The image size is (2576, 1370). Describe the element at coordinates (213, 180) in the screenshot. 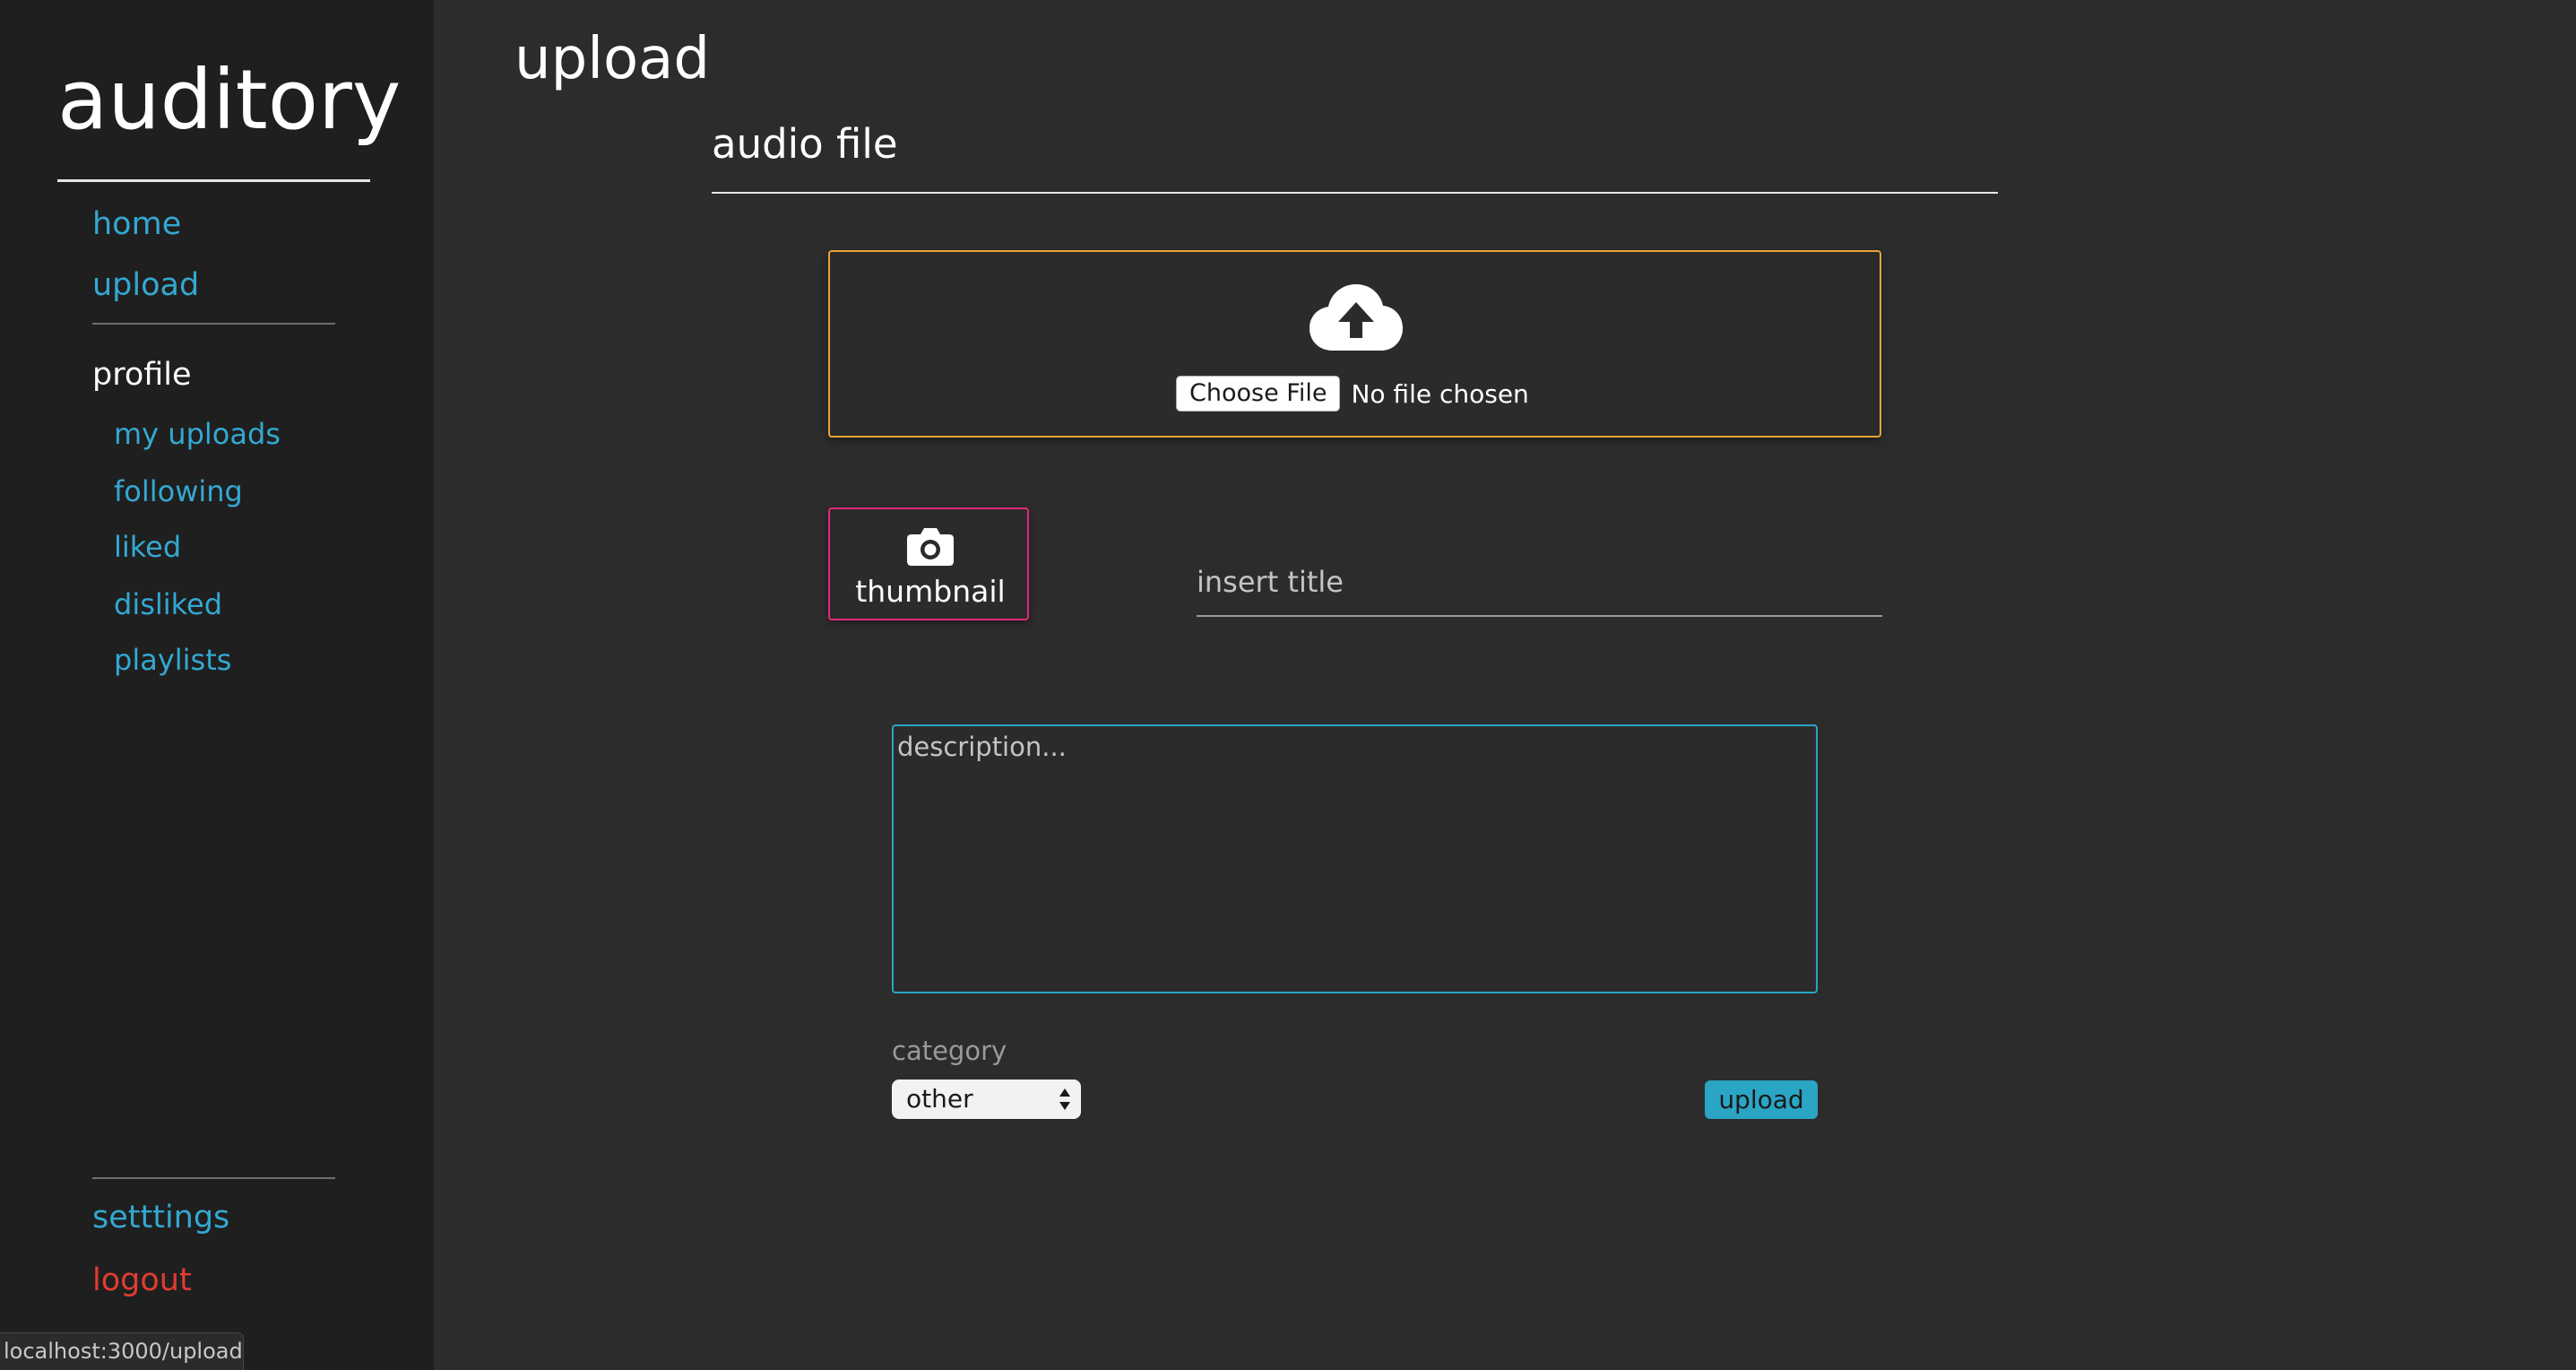

I see `brand-divider` at that location.